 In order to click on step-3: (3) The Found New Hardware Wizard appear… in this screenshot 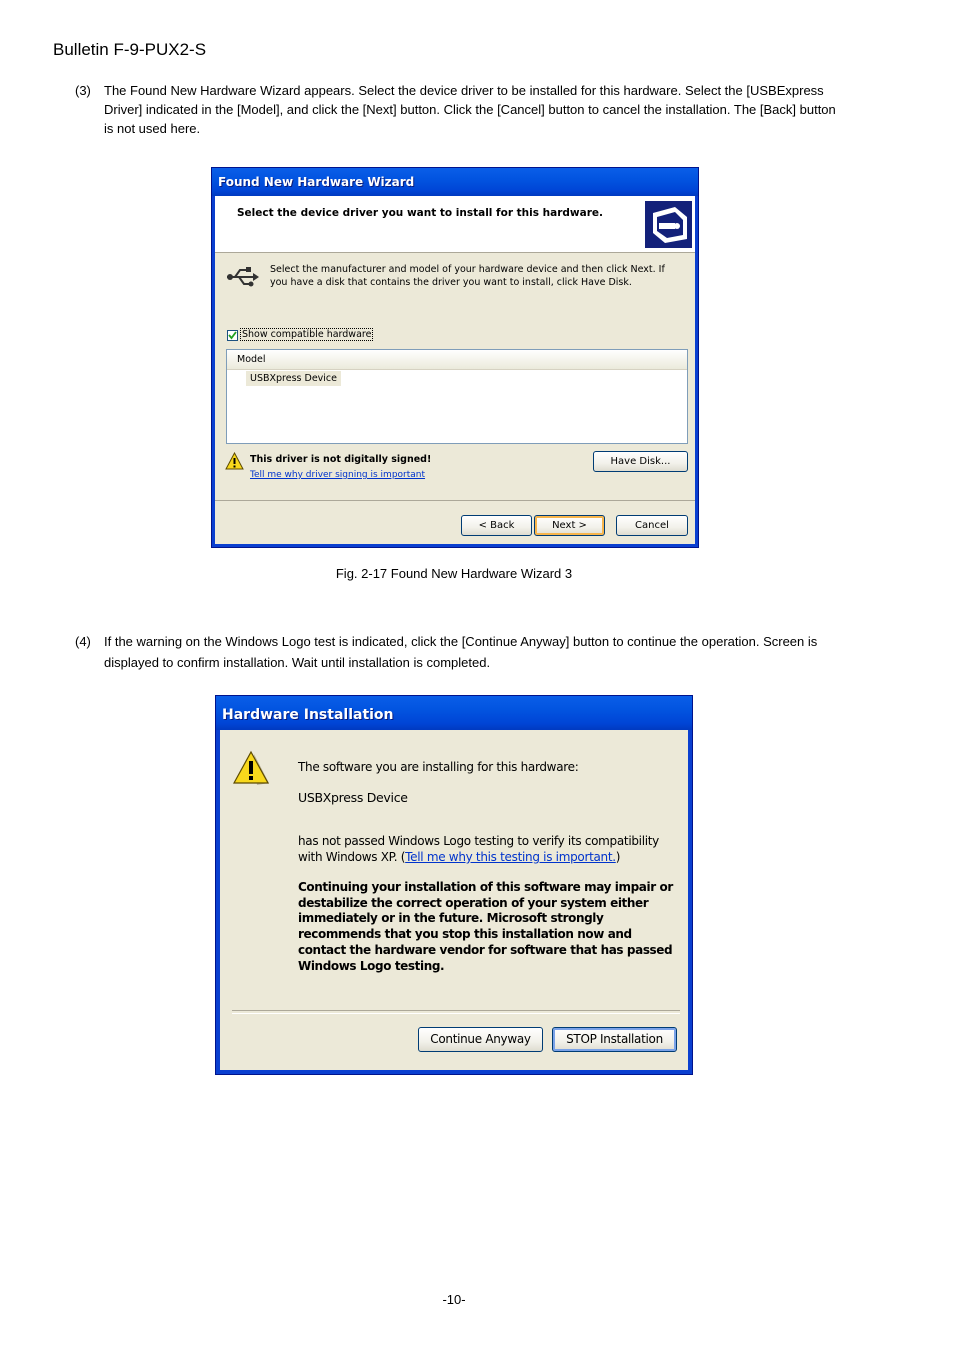, I will do `click(475, 111)`.